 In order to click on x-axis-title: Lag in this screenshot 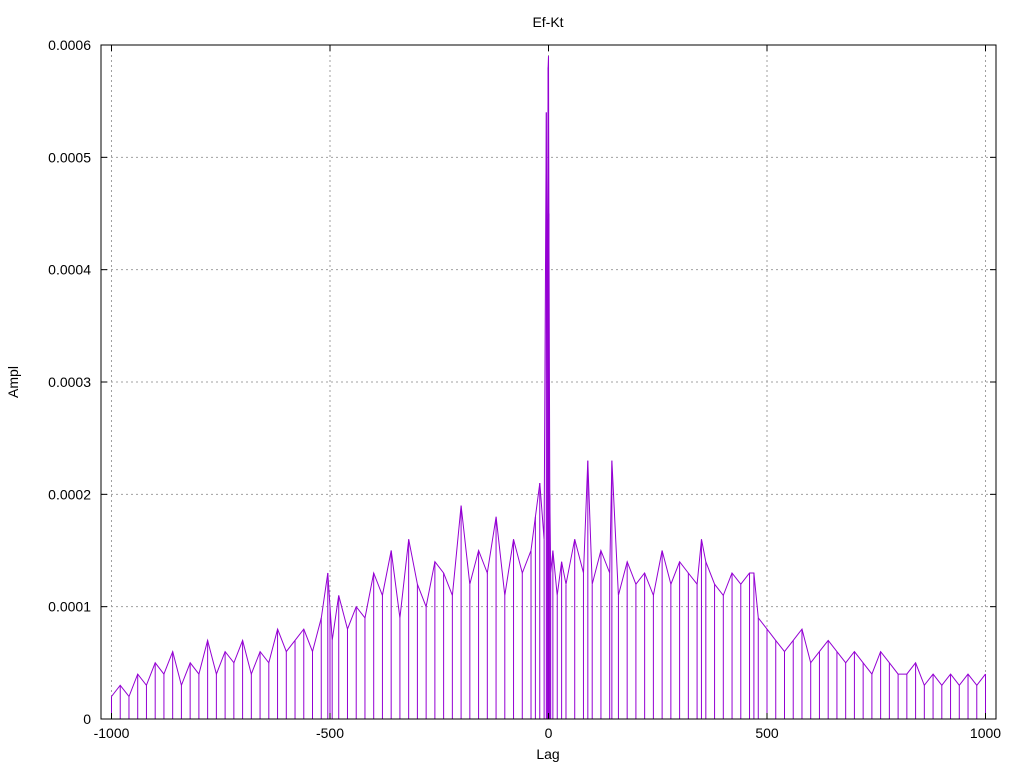, I will do `click(547, 754)`.